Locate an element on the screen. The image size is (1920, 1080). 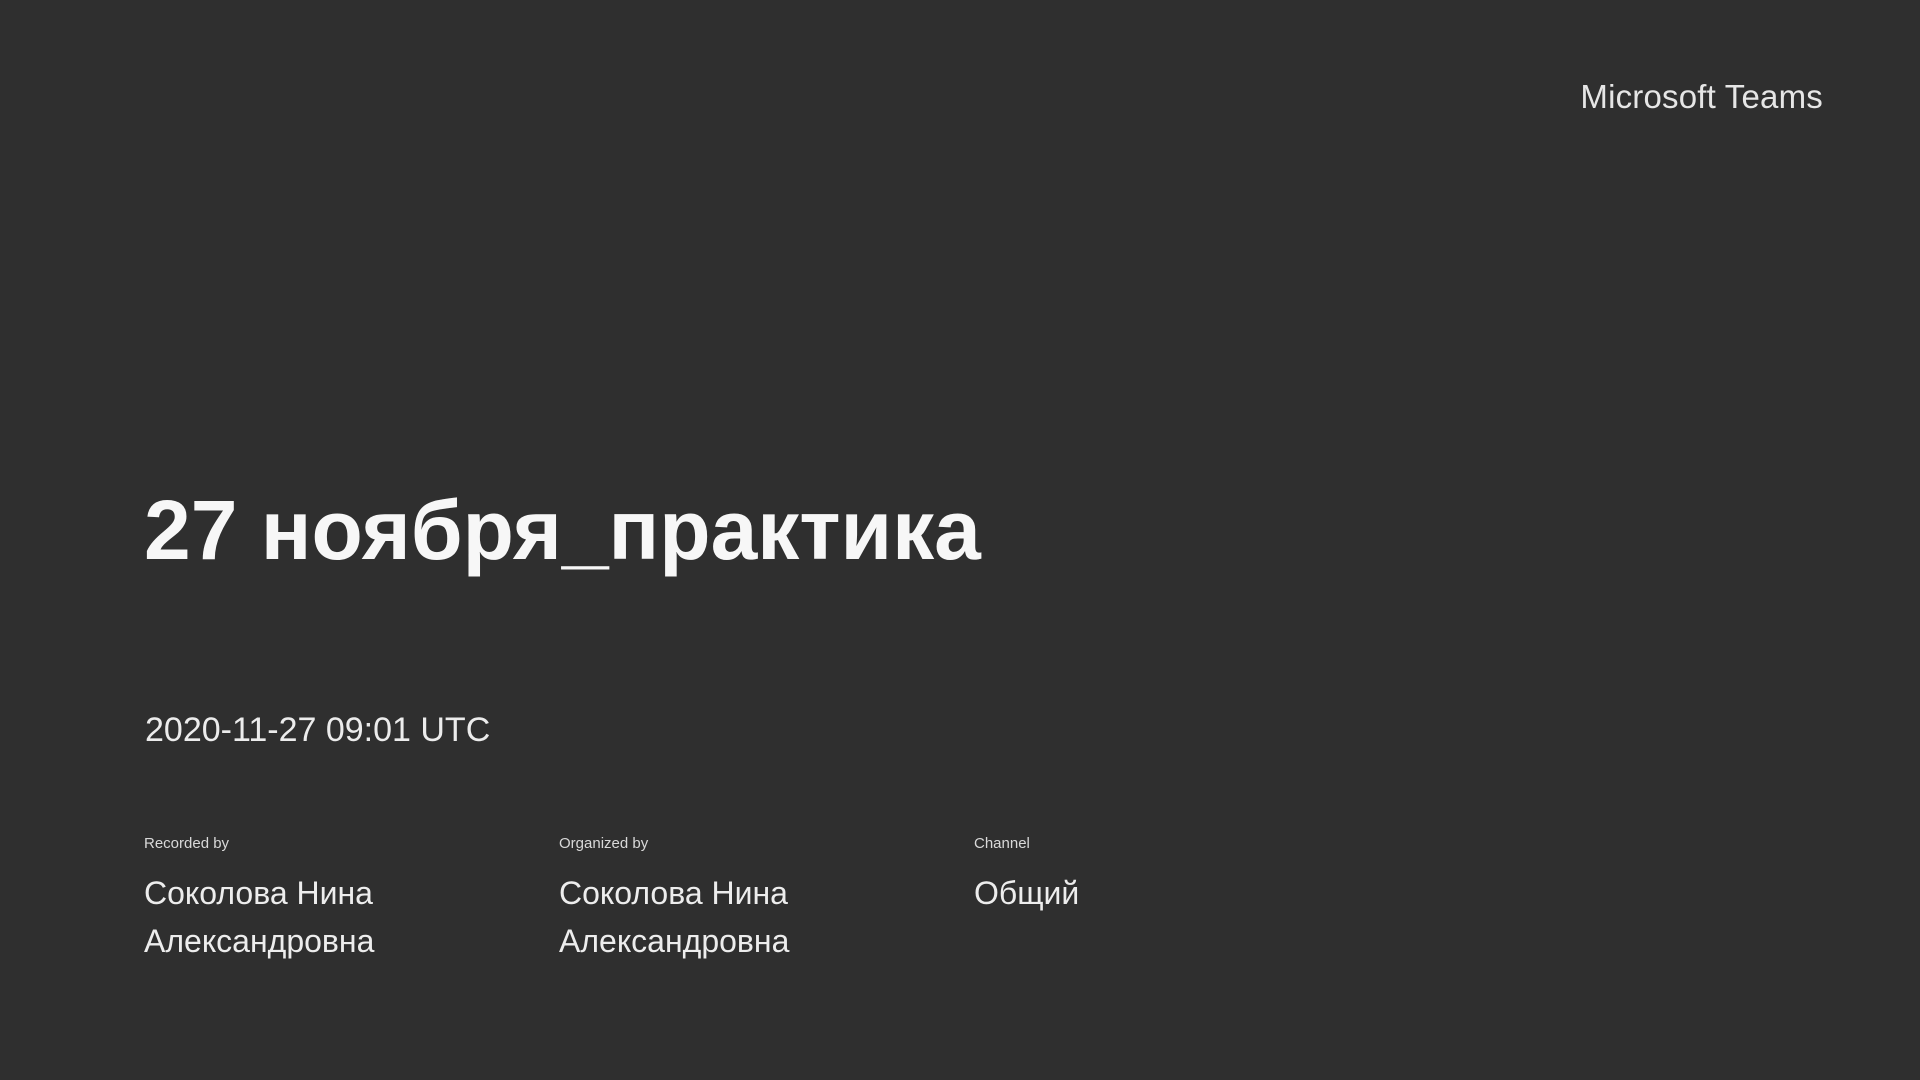
organized-by-section: Organized by Соколова Нина Александровна is located at coordinates (766, 900).